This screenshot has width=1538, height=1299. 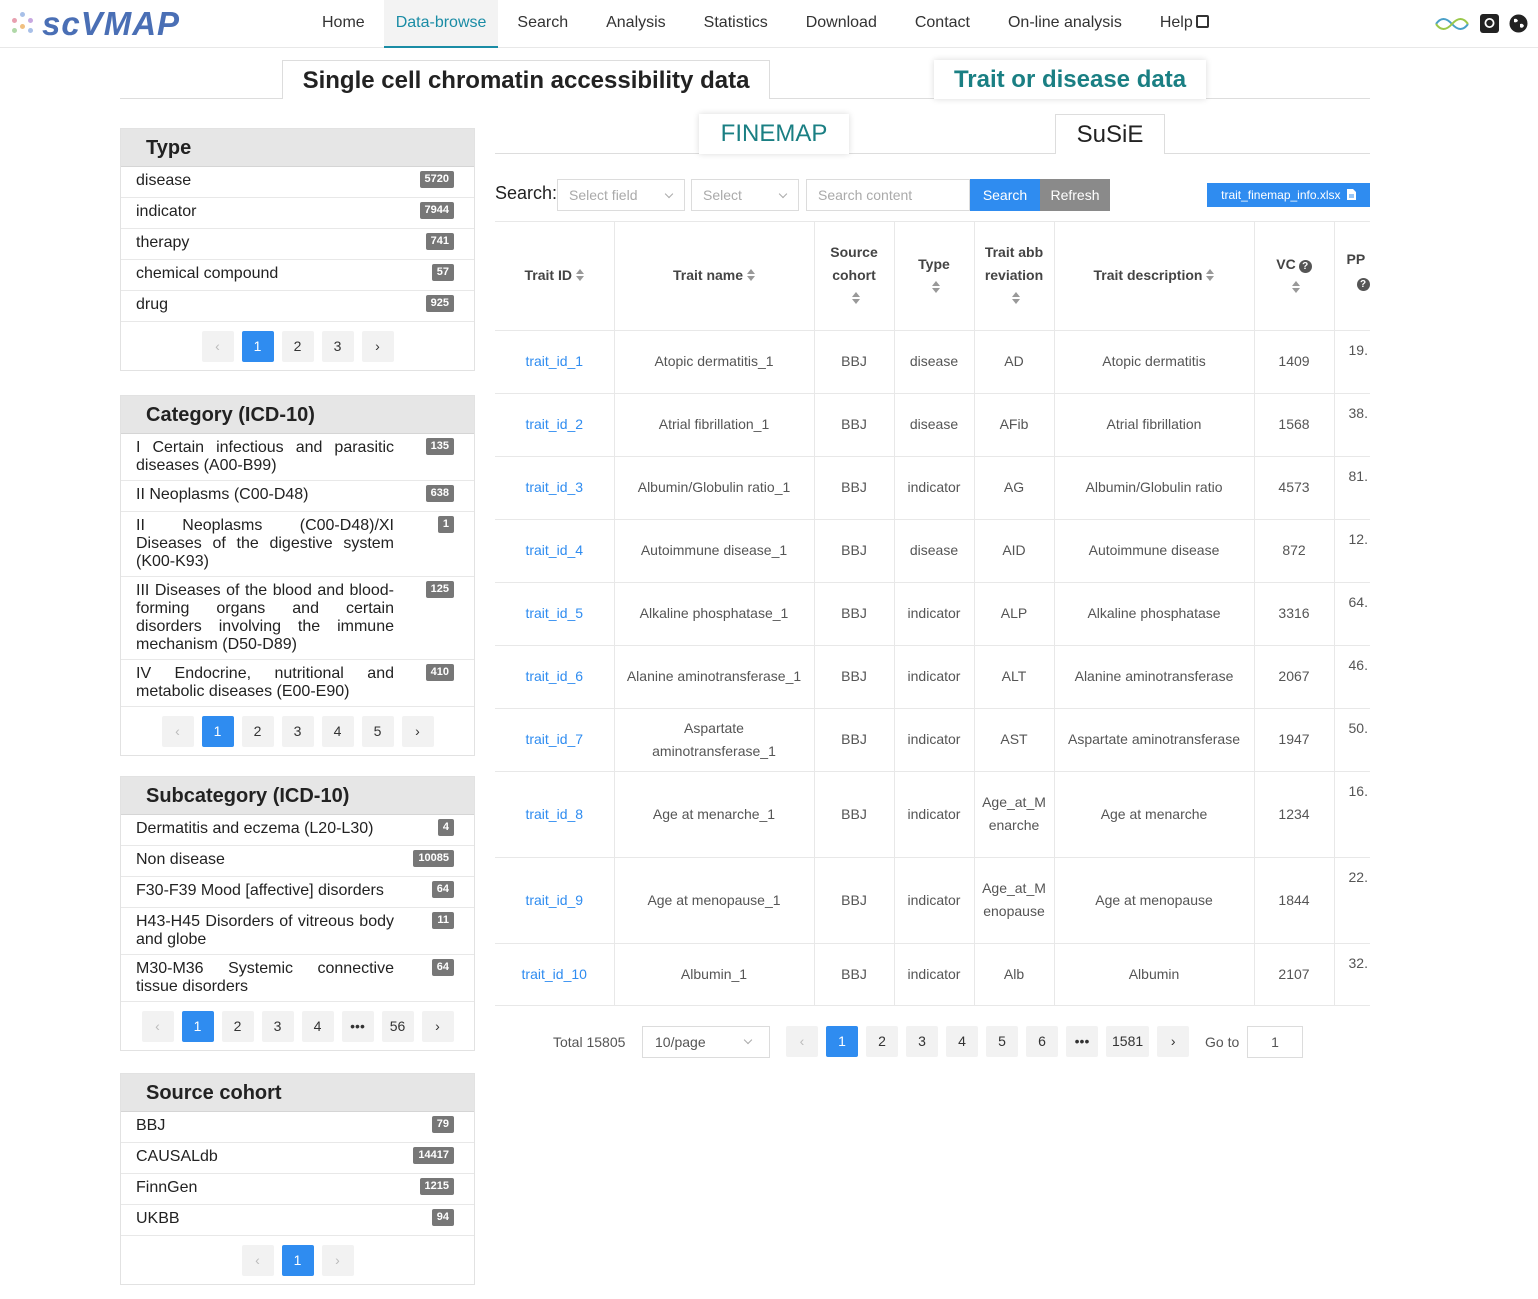 What do you see at coordinates (441, 24) in the screenshot?
I see `nav-data-browse: Data-browse` at bounding box center [441, 24].